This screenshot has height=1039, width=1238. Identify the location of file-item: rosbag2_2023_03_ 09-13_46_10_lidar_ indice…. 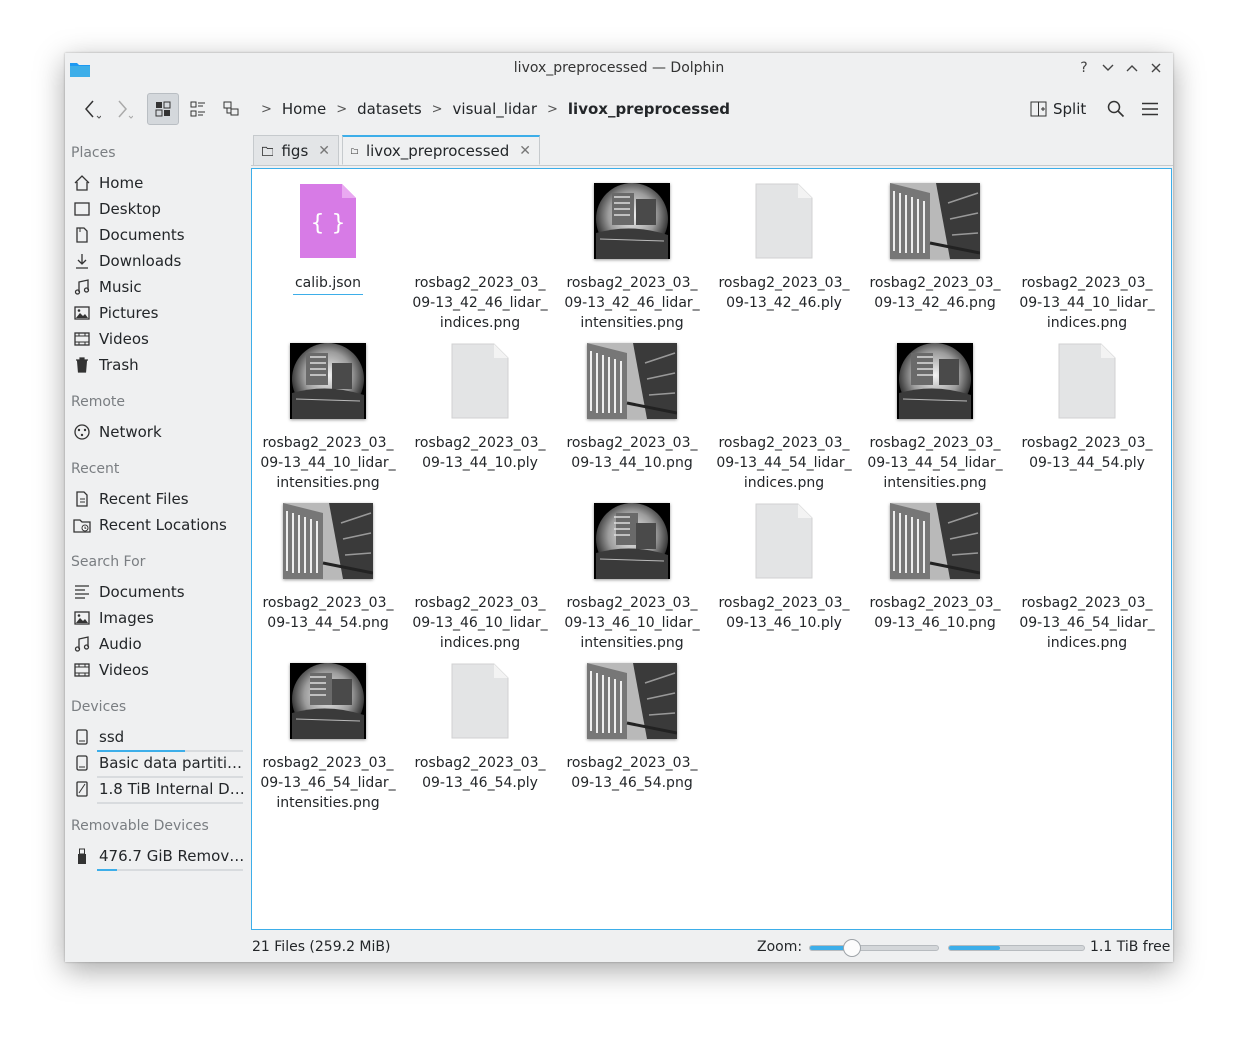
(480, 576).